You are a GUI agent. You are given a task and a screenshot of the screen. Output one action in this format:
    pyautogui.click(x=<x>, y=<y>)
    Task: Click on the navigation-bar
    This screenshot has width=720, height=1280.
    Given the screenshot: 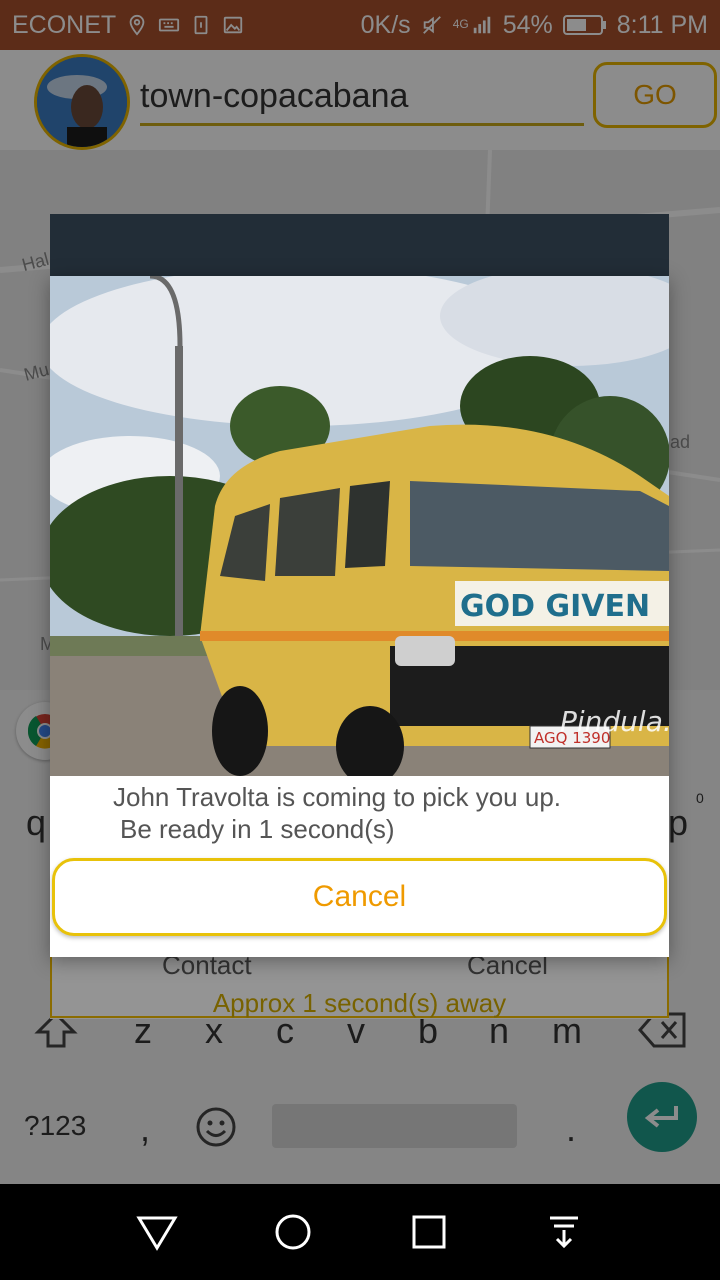 What is the action you would take?
    pyautogui.click(x=360, y=1232)
    